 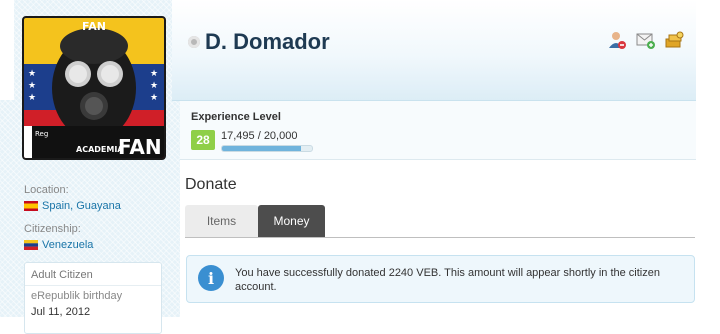 I want to click on citizenship-label: Citizenship:, so click(x=52, y=229).